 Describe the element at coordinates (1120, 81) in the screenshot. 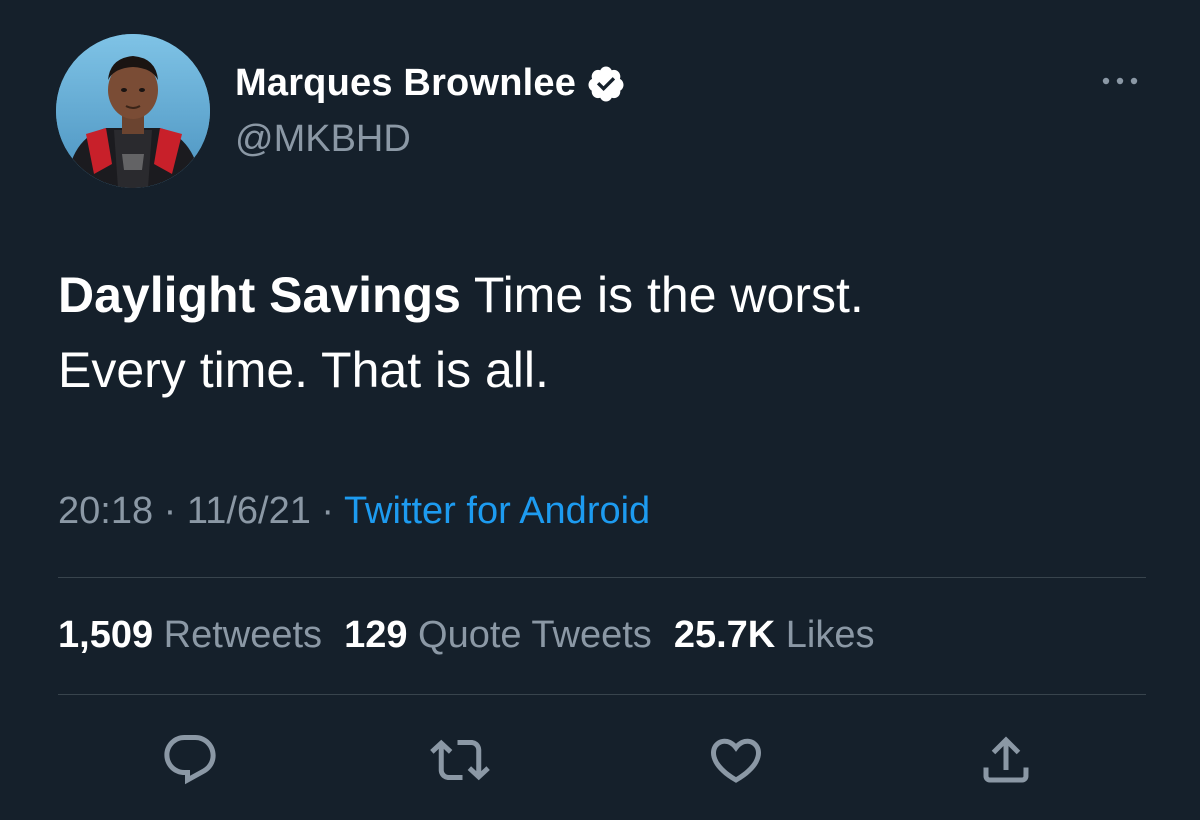

I see `more-options-icon` at that location.